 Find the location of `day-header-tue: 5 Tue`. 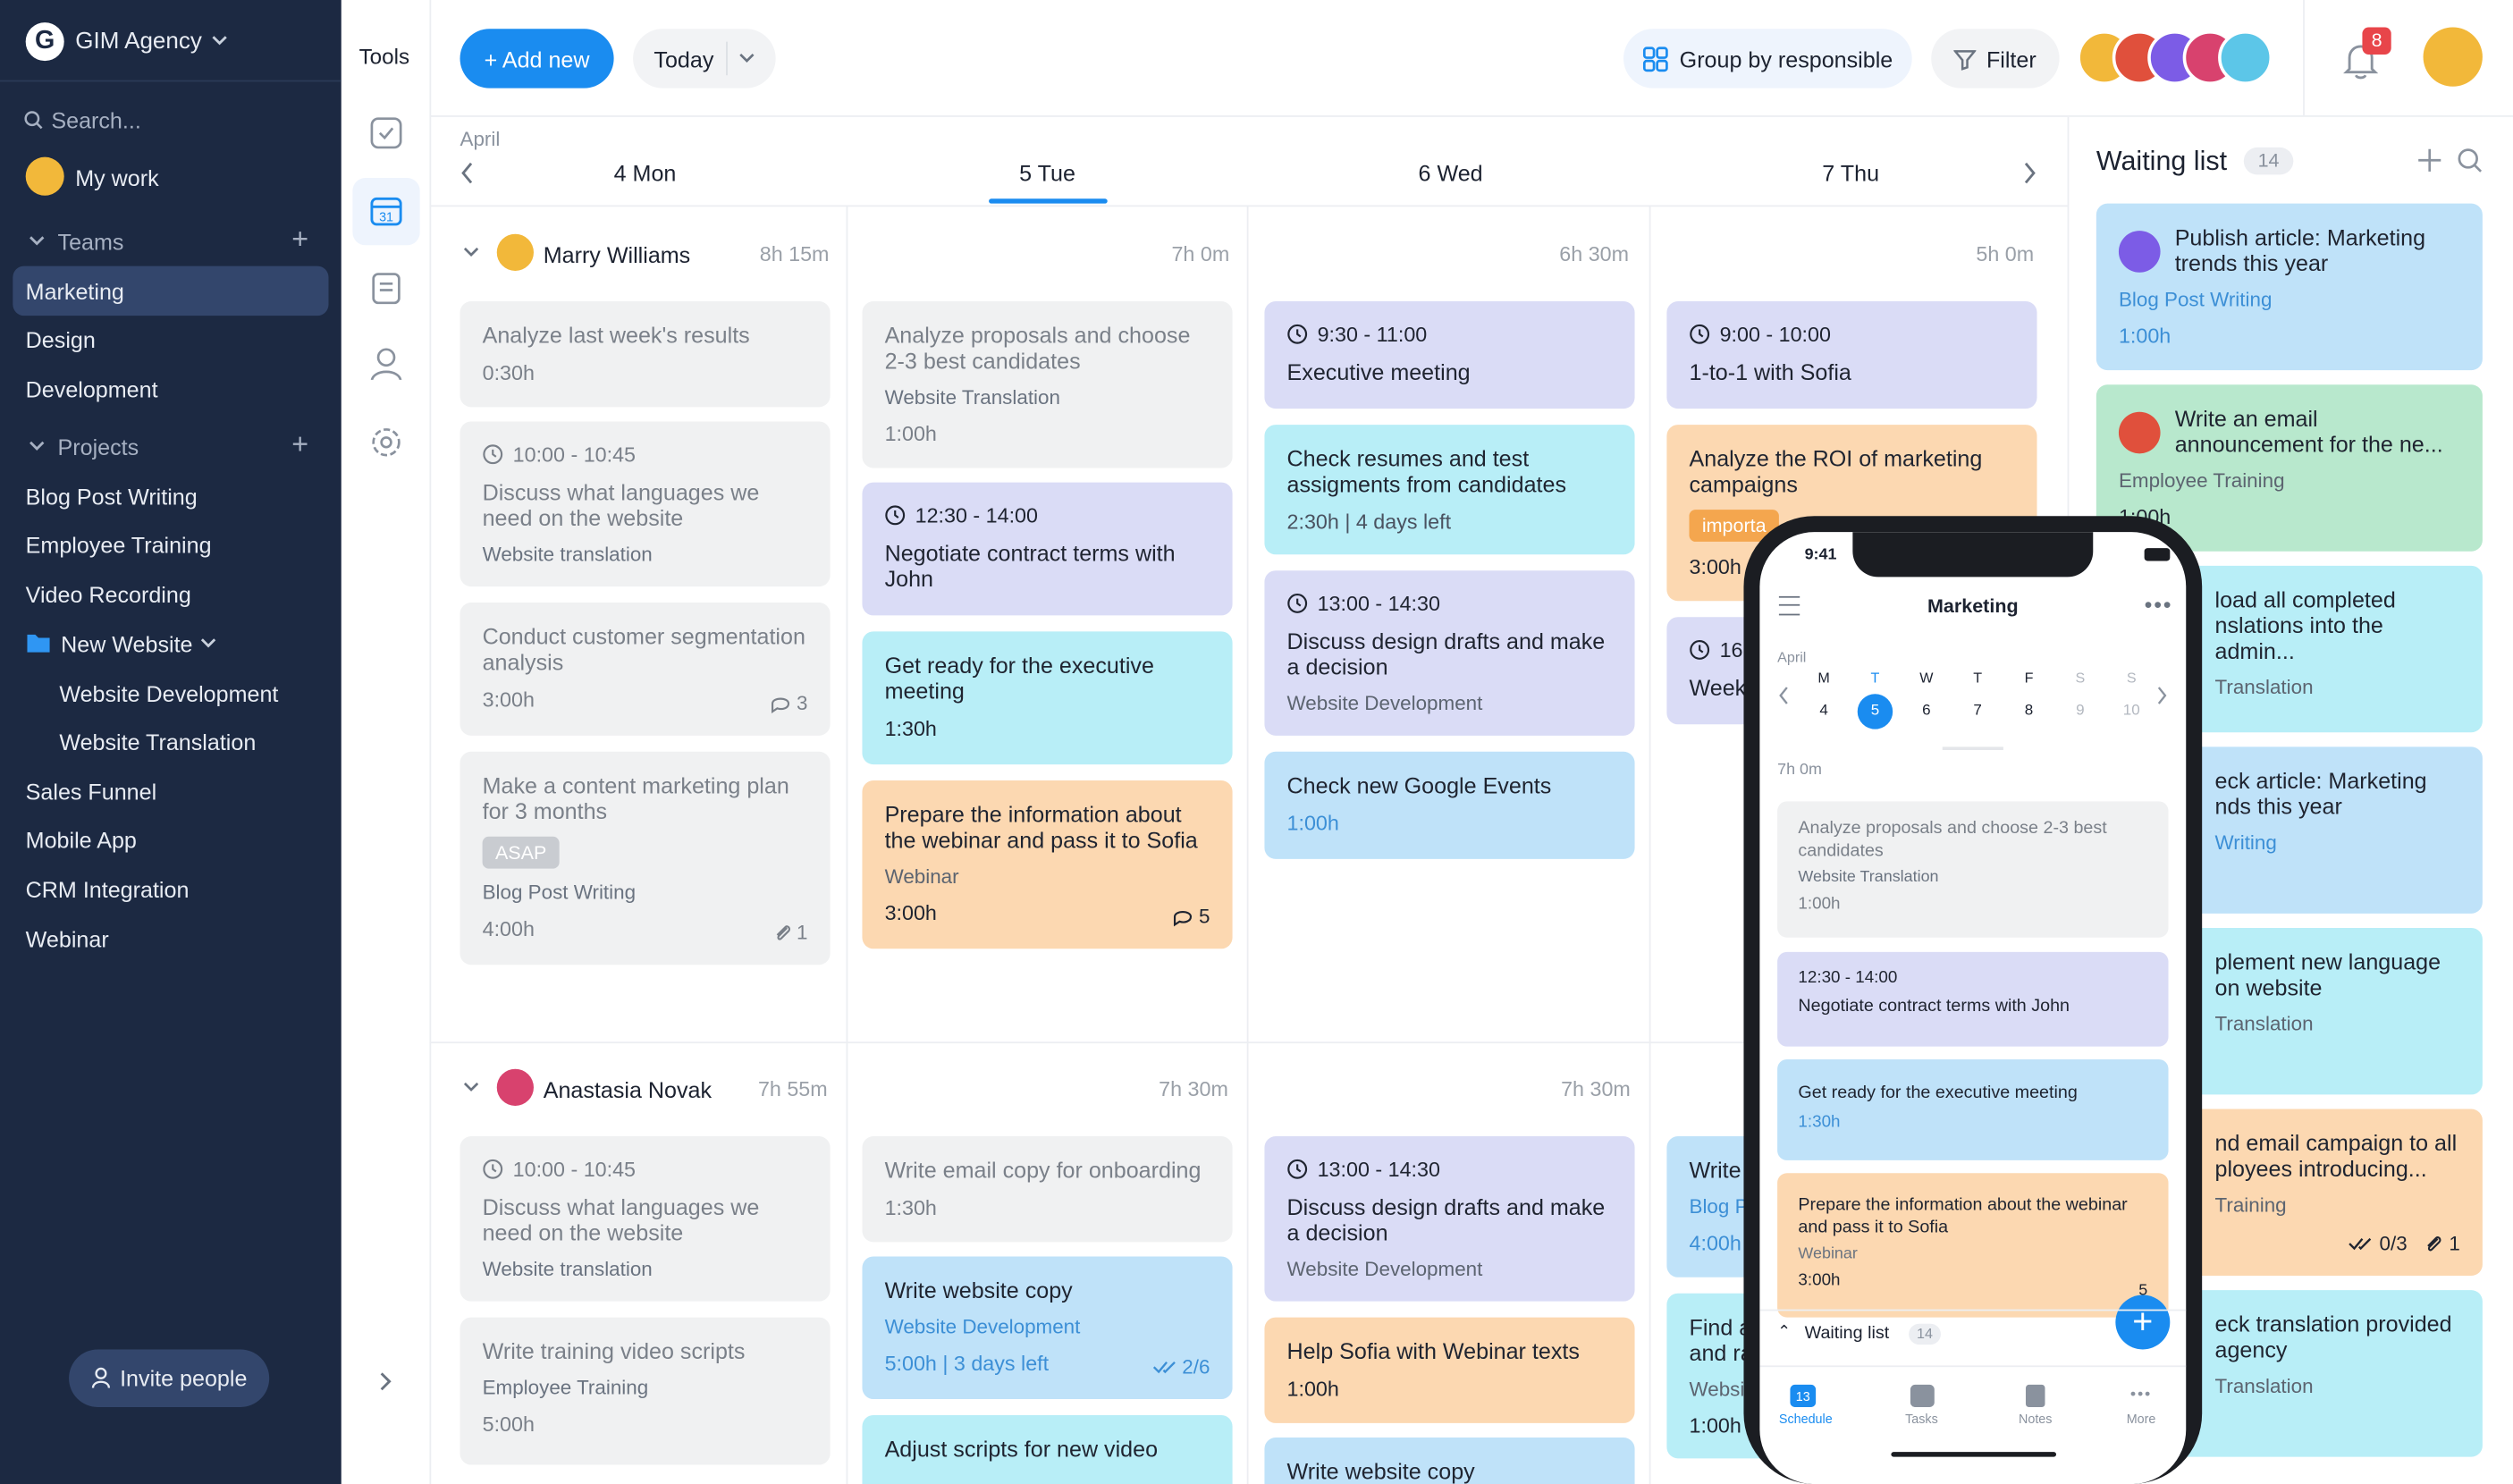

day-header-tue: 5 Tue is located at coordinates (1047, 173).